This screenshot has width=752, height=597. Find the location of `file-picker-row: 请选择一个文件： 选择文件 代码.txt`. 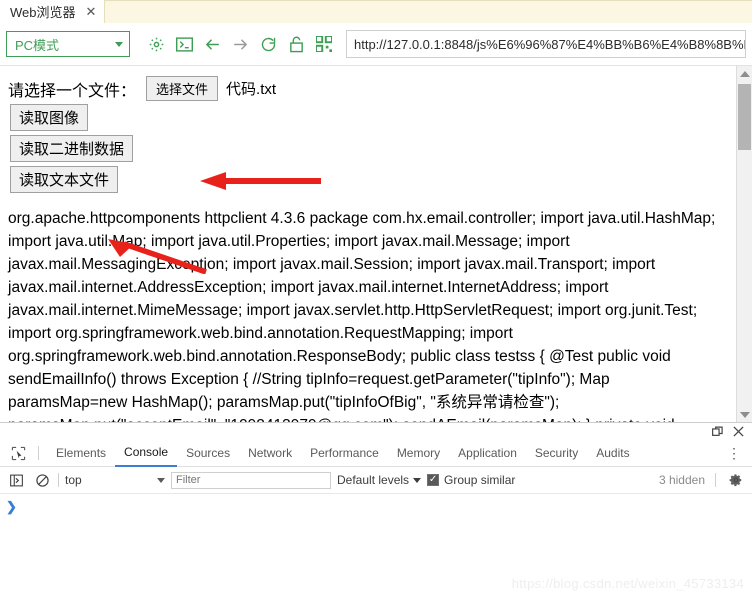

file-picker-row: 请选择一个文件： 选择文件 代码.txt is located at coordinates (375, 88).